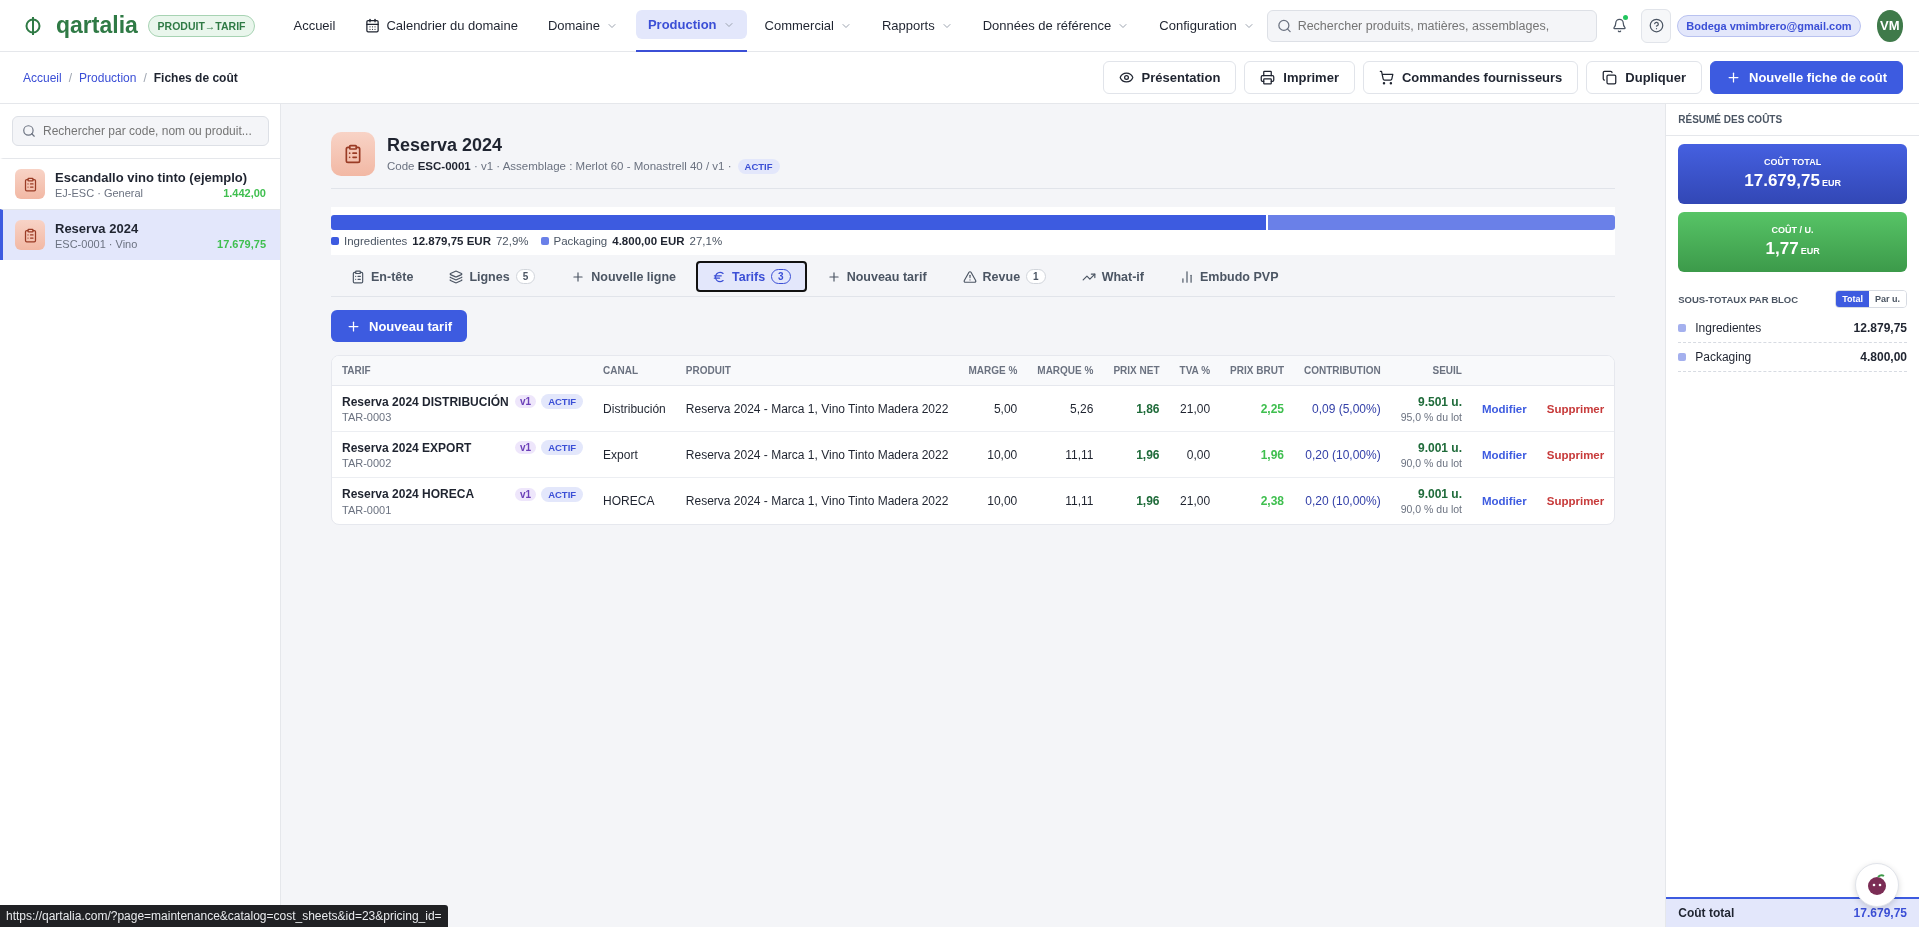 This screenshot has height=927, width=1919. What do you see at coordinates (1877, 885) in the screenshot?
I see `chat-button` at bounding box center [1877, 885].